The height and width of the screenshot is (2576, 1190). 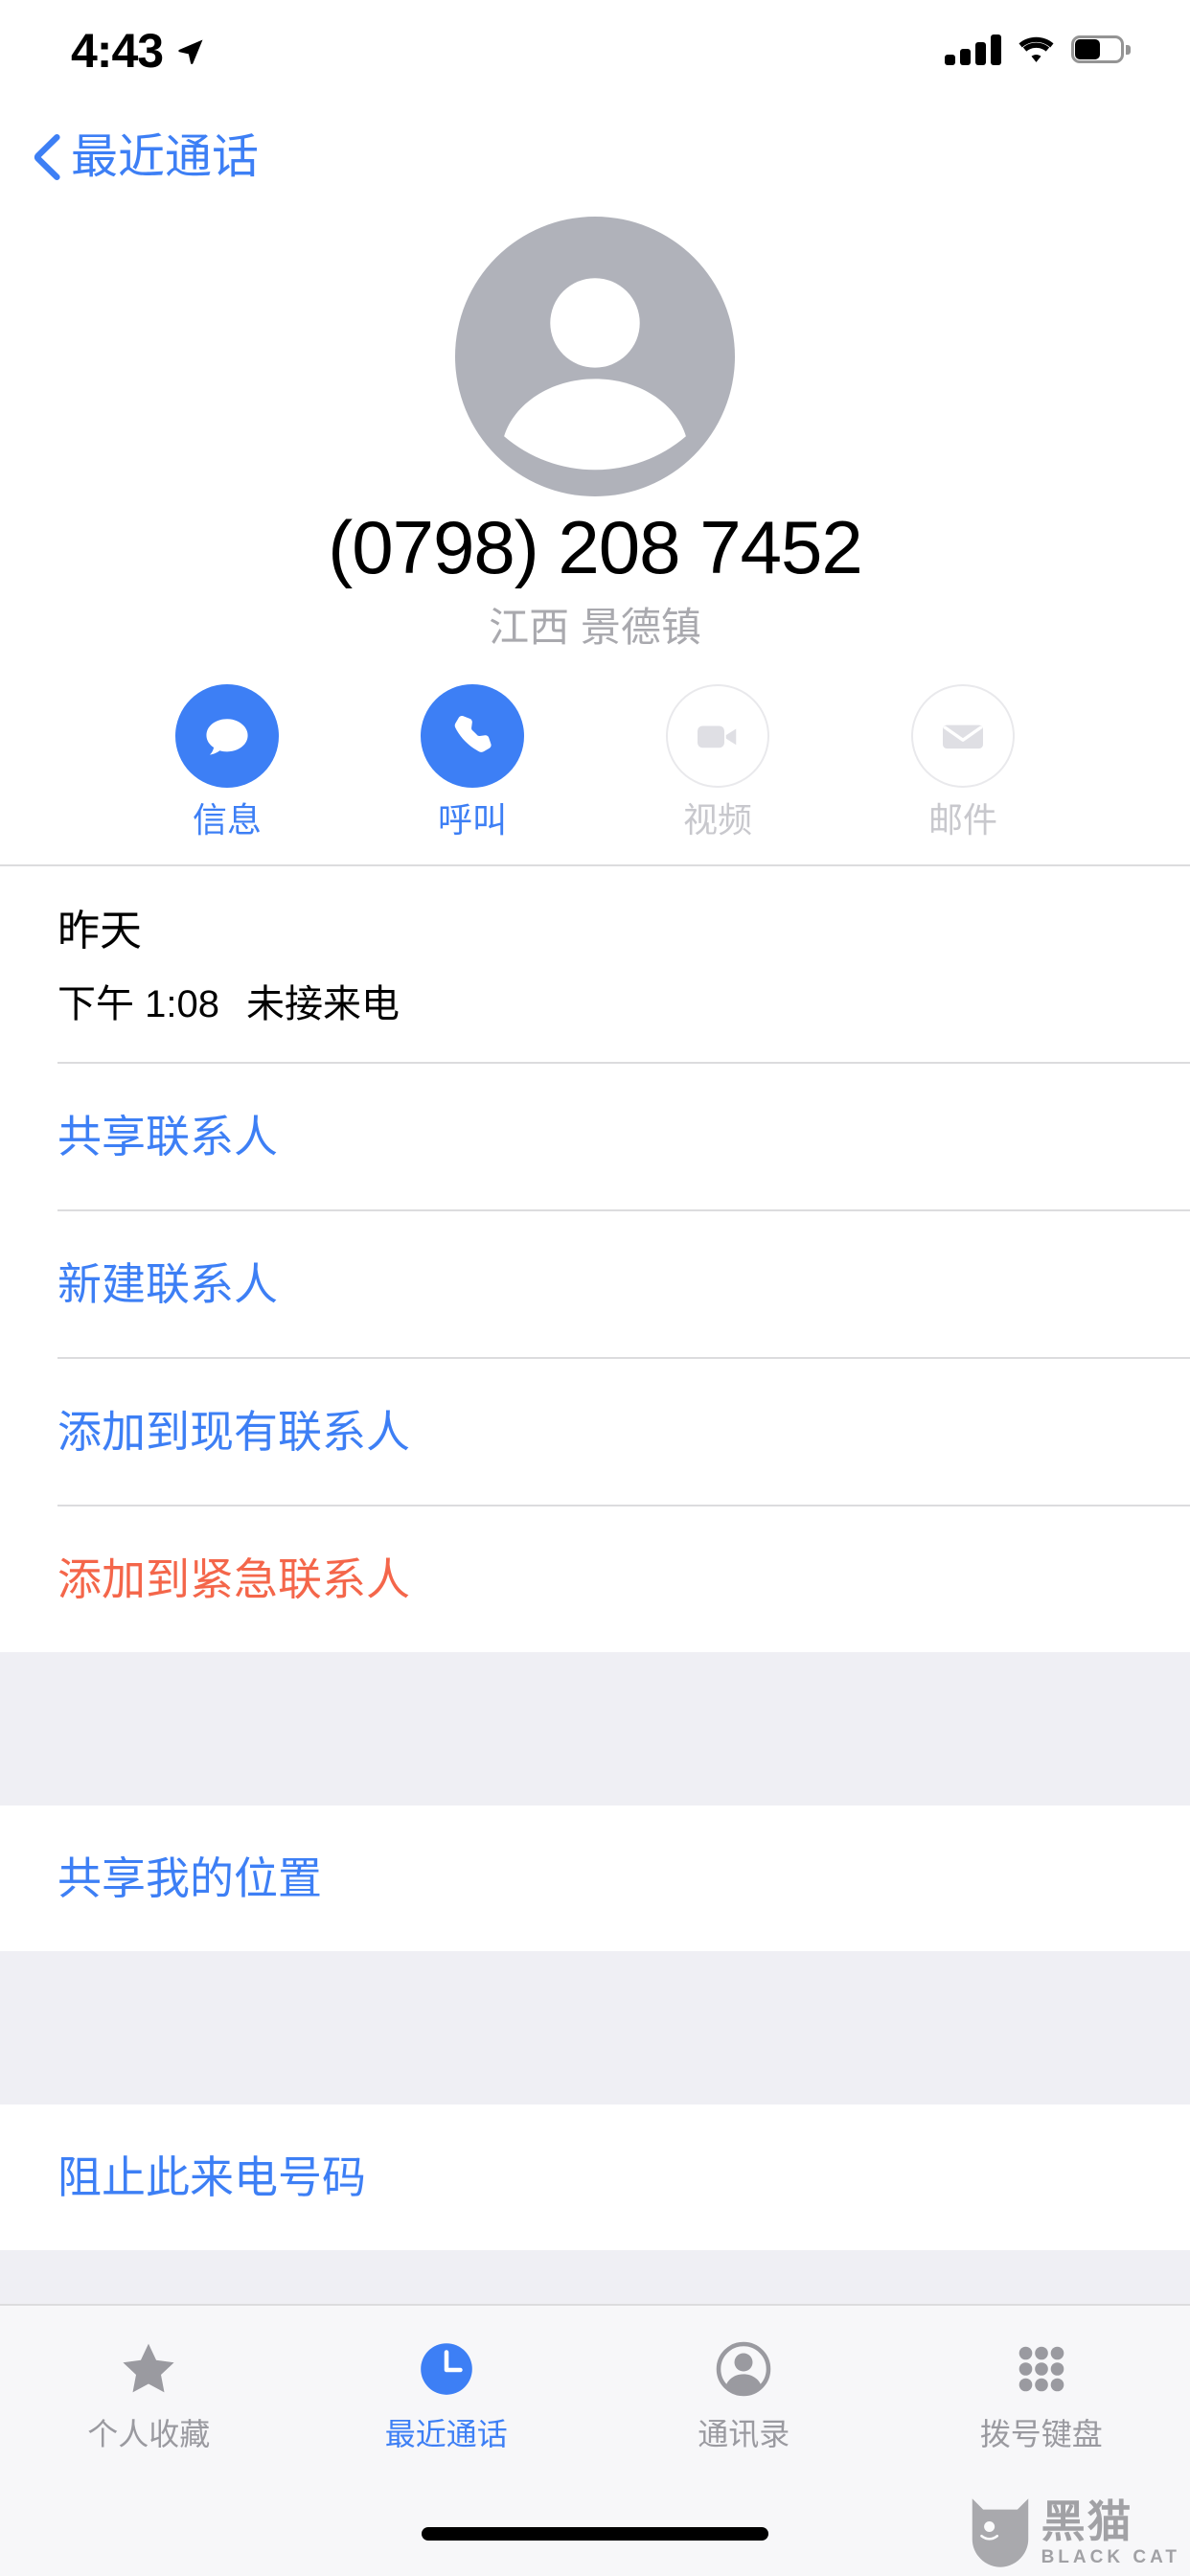 I want to click on action-mail-button: 邮件, so click(x=963, y=761).